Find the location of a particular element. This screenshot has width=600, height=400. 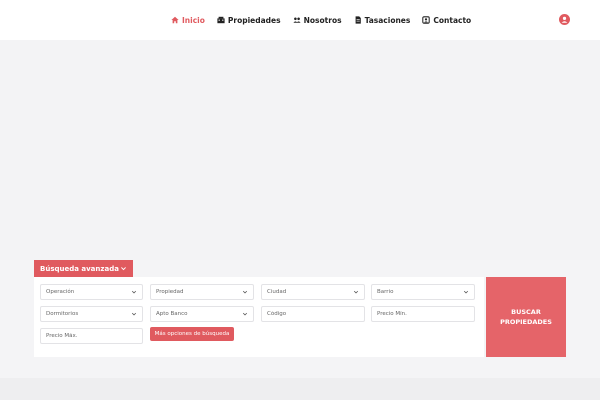

contact-icon is located at coordinates (426, 20).